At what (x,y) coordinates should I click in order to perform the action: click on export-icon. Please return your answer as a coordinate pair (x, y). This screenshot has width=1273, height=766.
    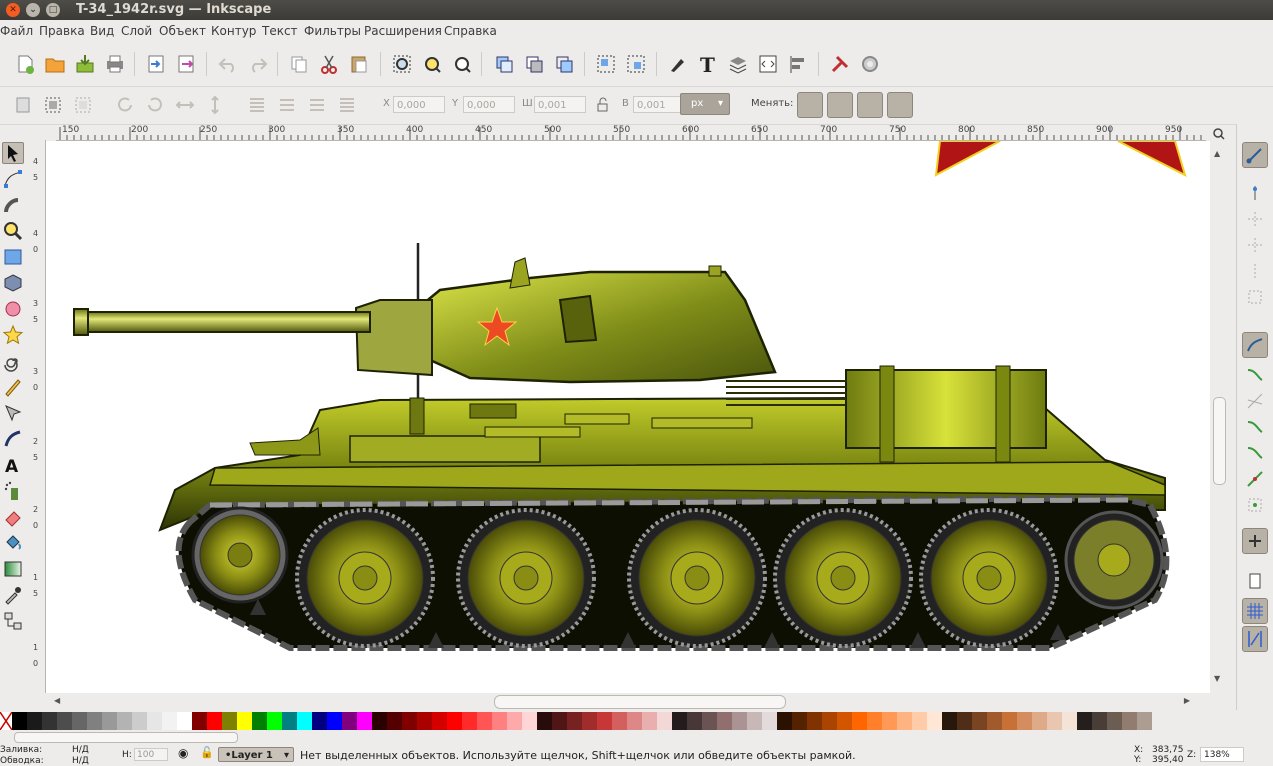
    Looking at the image, I should click on (186, 64).